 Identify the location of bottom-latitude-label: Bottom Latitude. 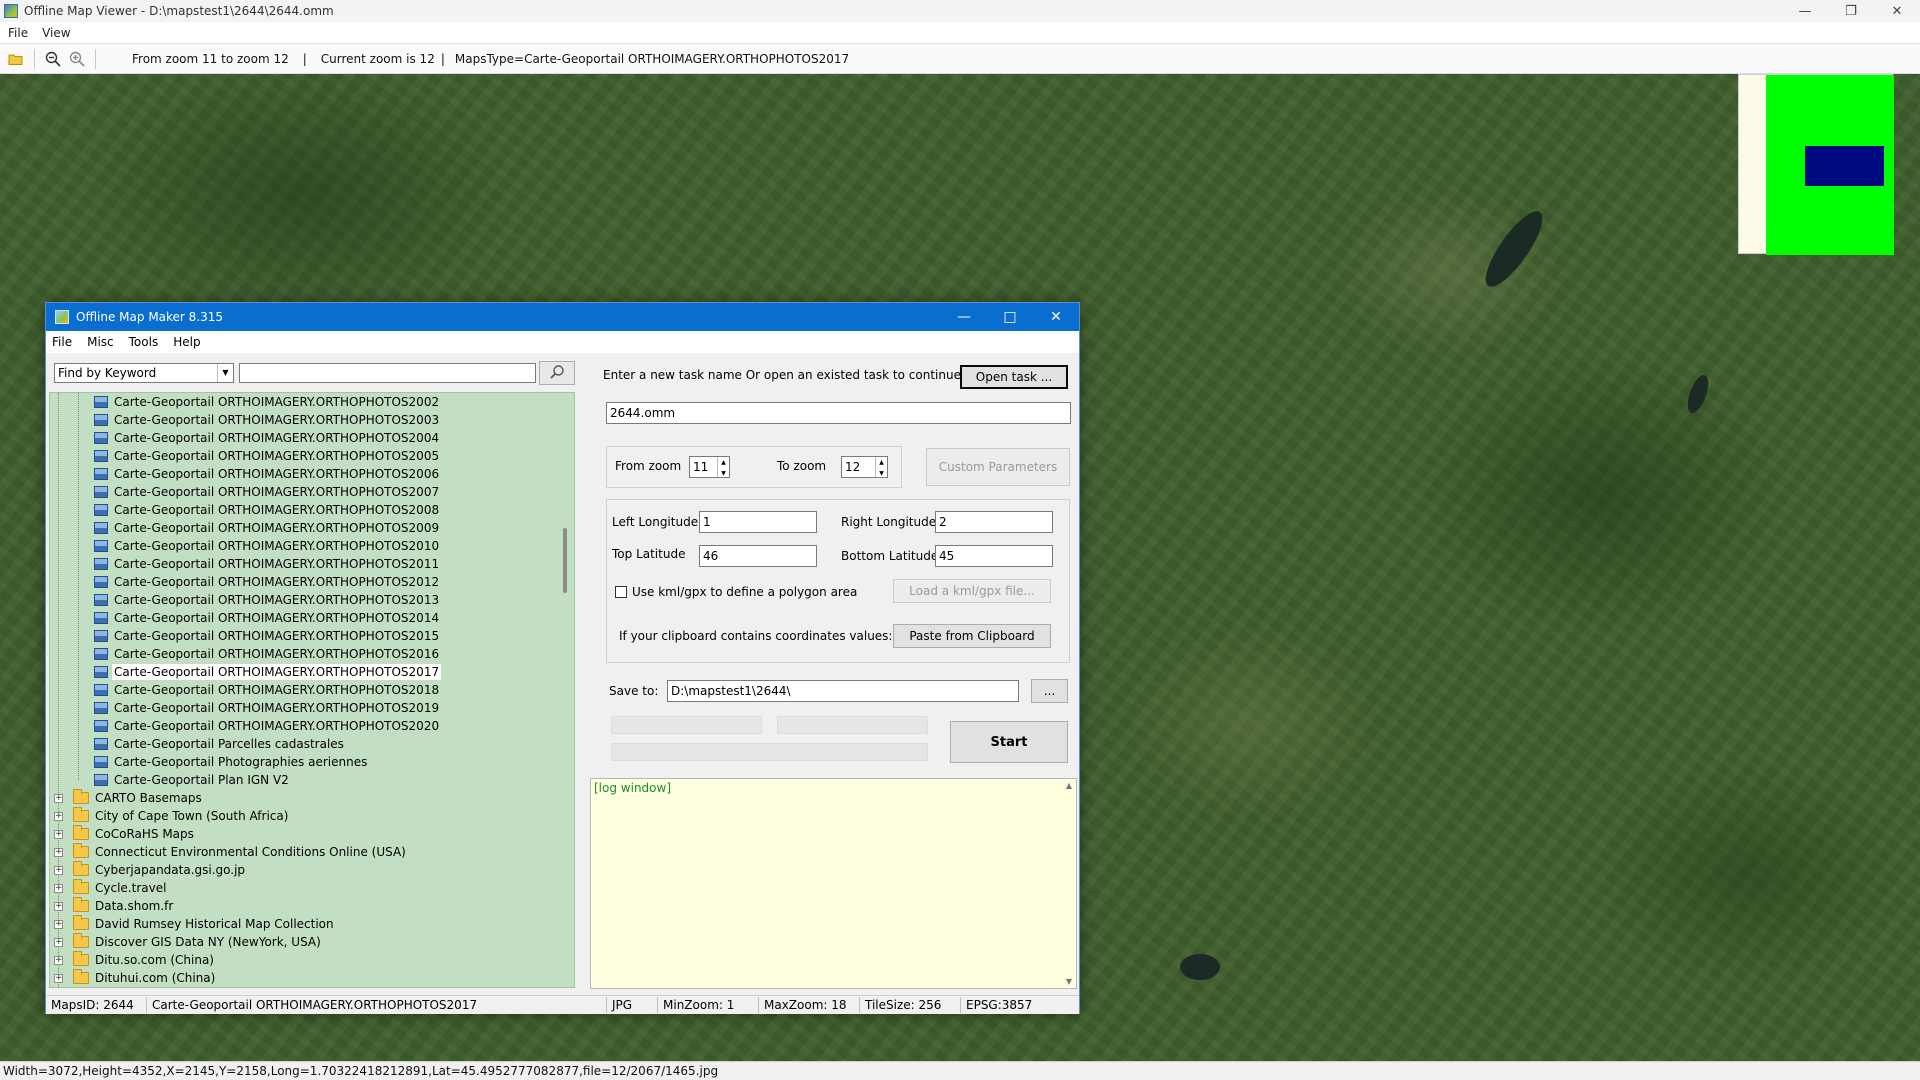
(890, 556).